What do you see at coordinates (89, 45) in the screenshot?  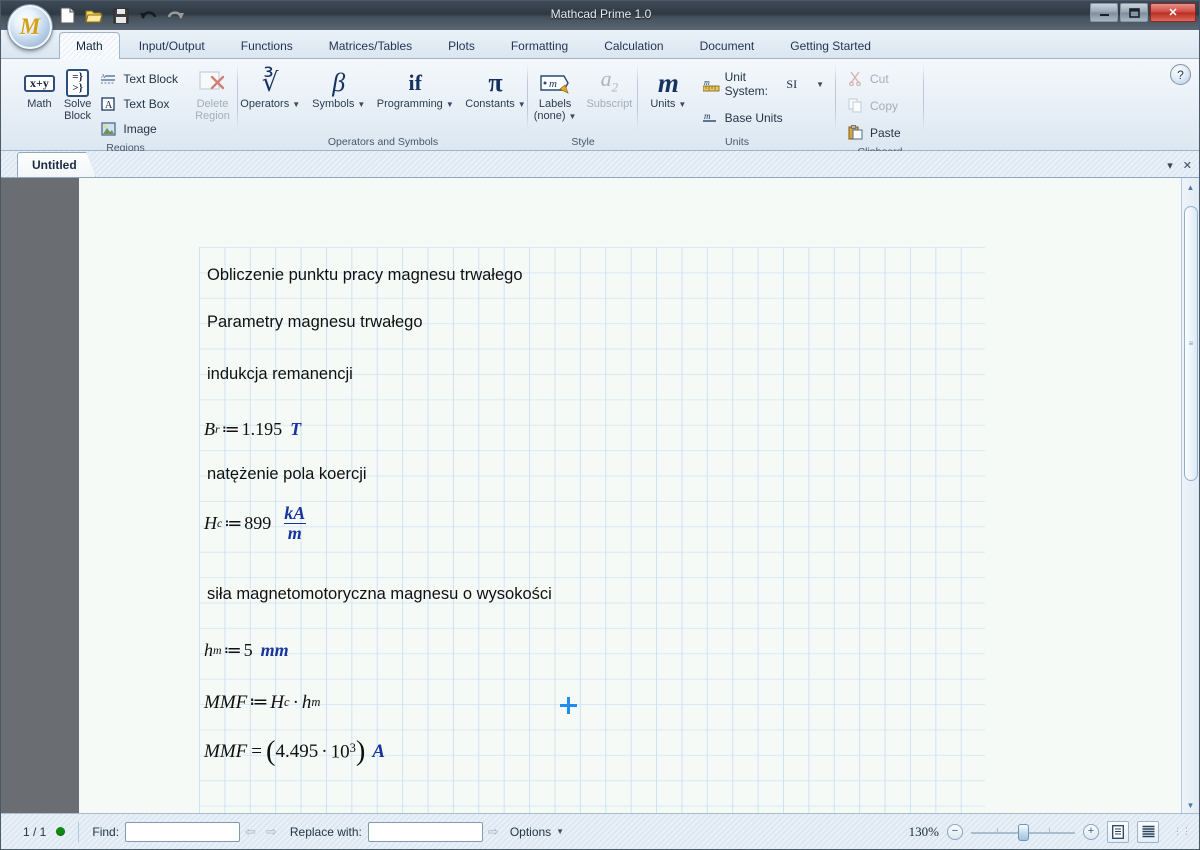 I see `tab-math: Math` at bounding box center [89, 45].